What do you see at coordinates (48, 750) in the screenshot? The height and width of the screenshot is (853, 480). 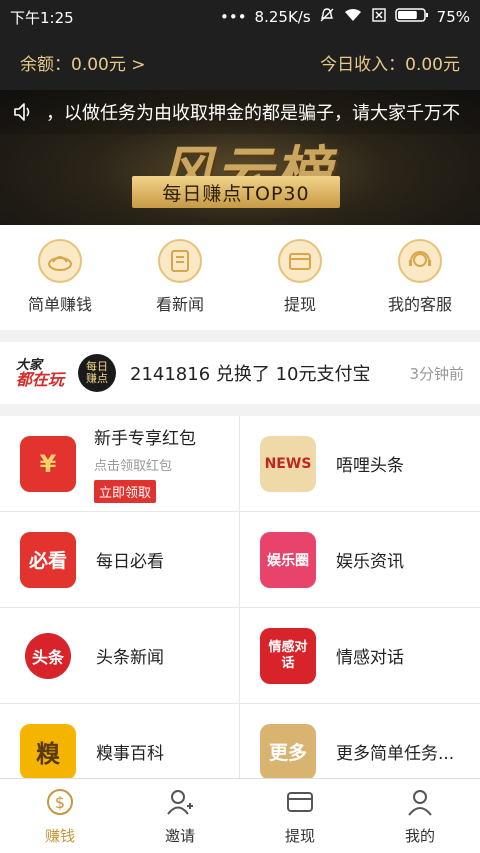 I see `qiushi-icon: 糗` at bounding box center [48, 750].